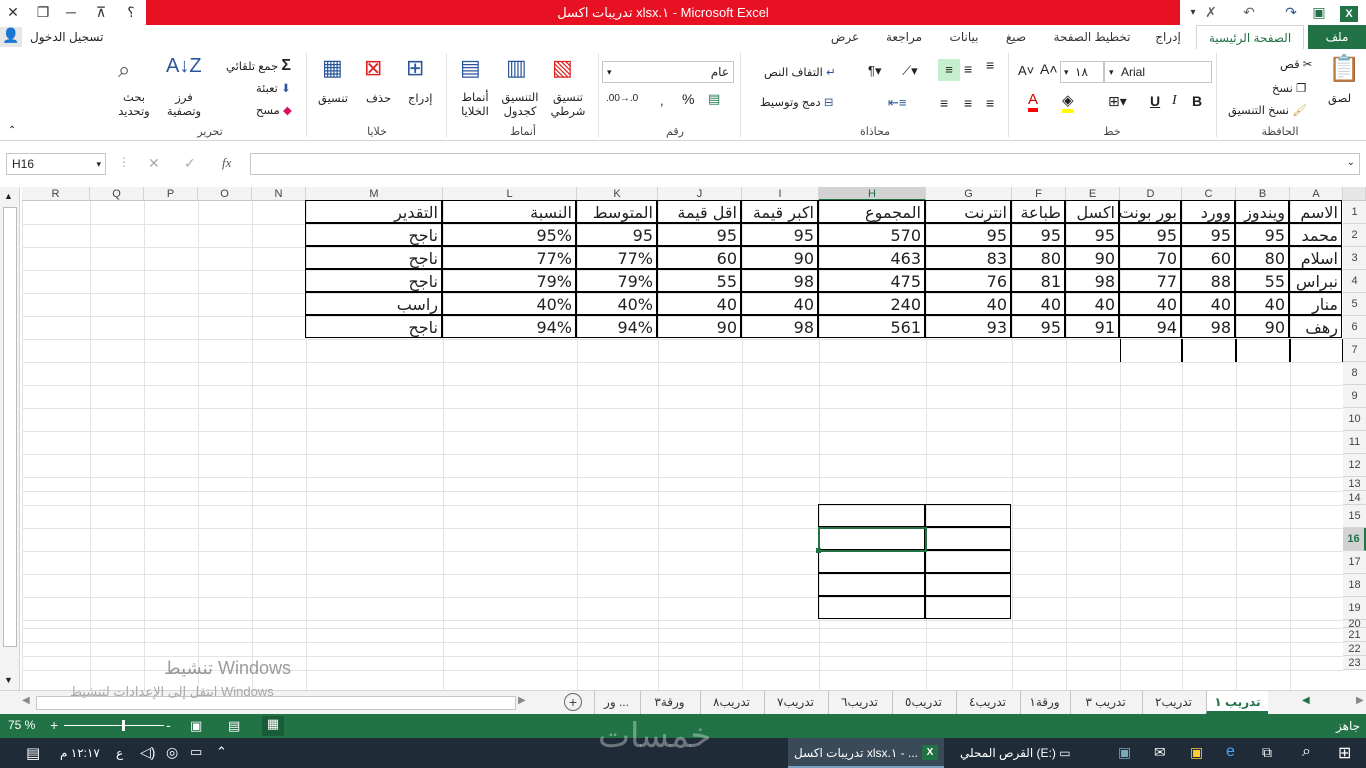 This screenshot has width=1366, height=768. I want to click on decrease-font-icon: A˅, so click(1026, 70).